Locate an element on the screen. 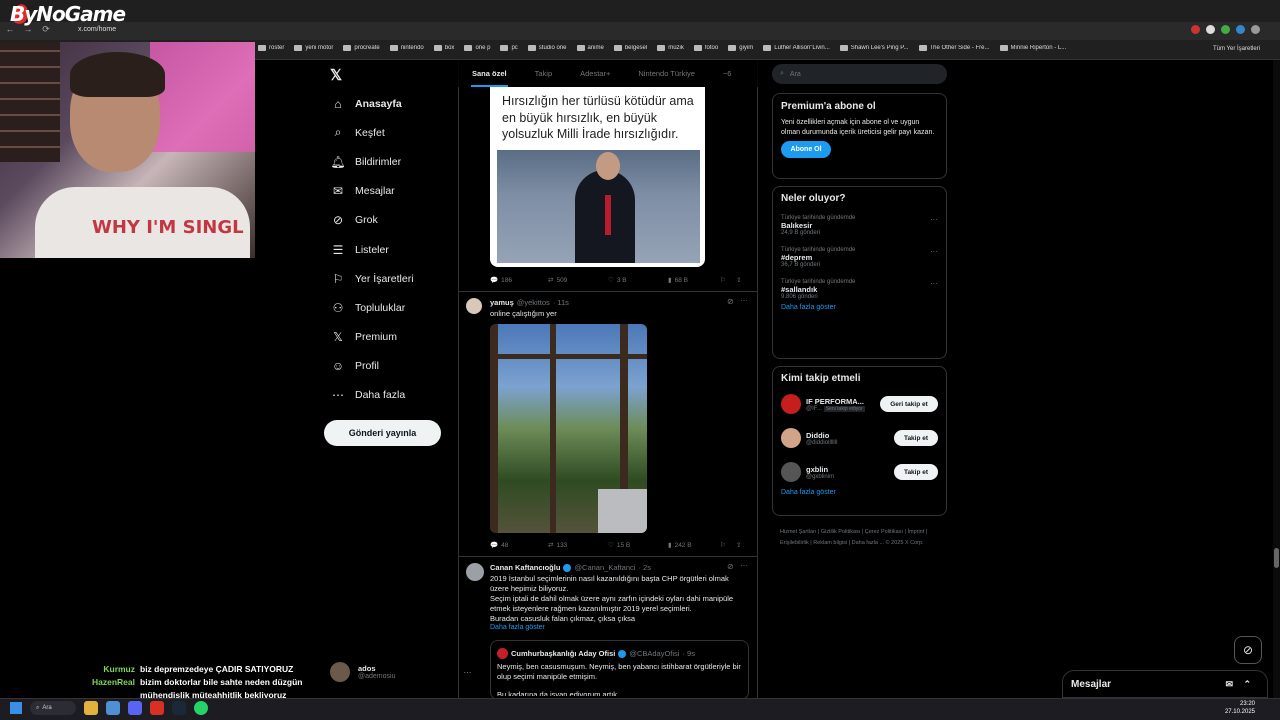  url-field: x.com/home is located at coordinates (97, 29).